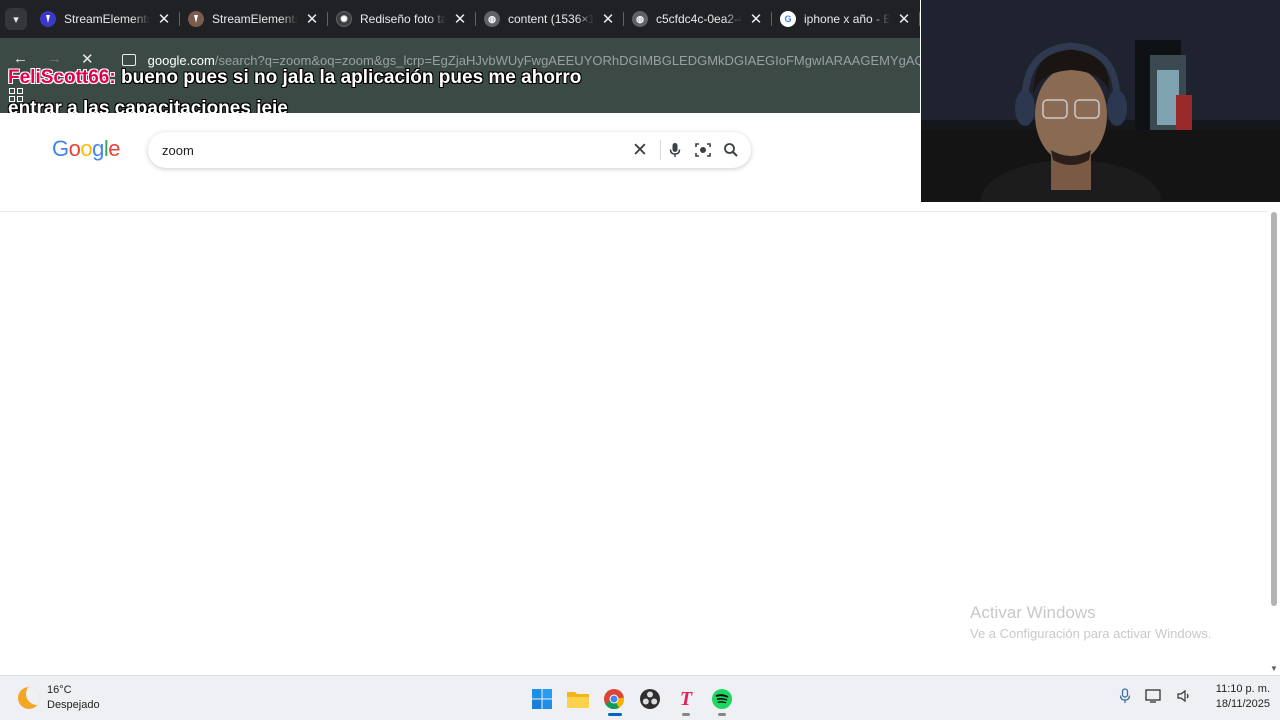 This screenshot has width=1280, height=720. I want to click on start-button, so click(542, 699).